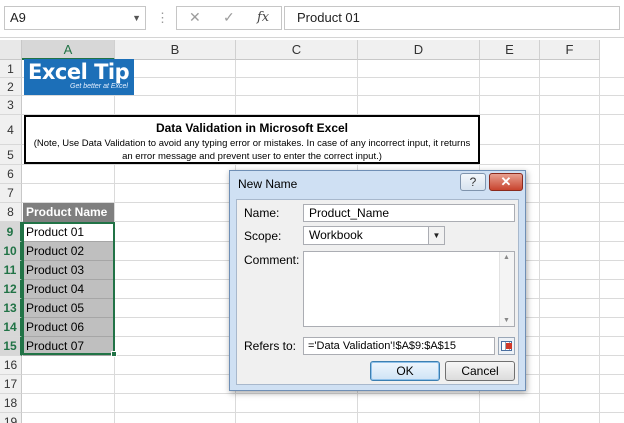 This screenshot has height=423, width=624. What do you see at coordinates (75, 18) in the screenshot?
I see `name-box: A9 ▼` at bounding box center [75, 18].